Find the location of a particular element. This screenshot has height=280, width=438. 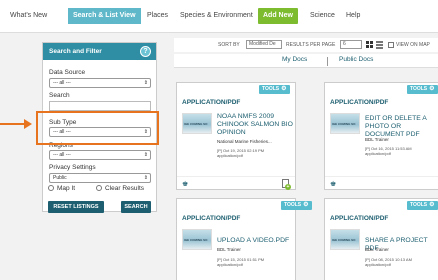

tab-public-docs: Public Docs is located at coordinates (356, 59).